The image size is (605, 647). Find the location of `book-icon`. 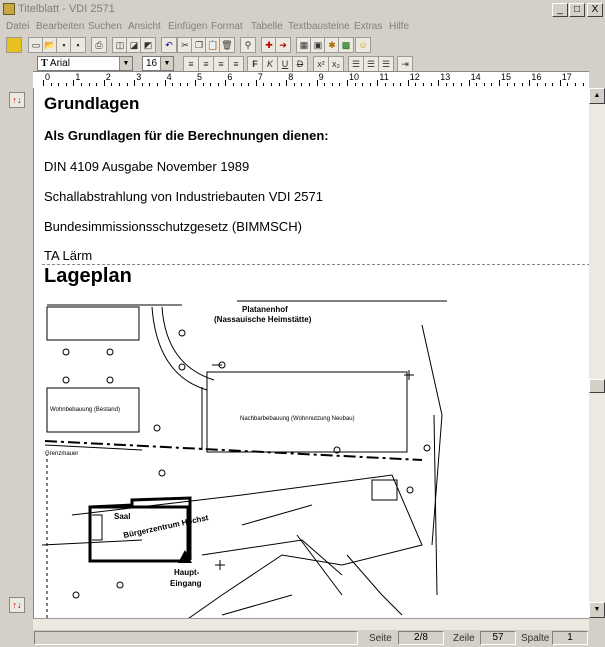

book-icon is located at coordinates (14, 45).